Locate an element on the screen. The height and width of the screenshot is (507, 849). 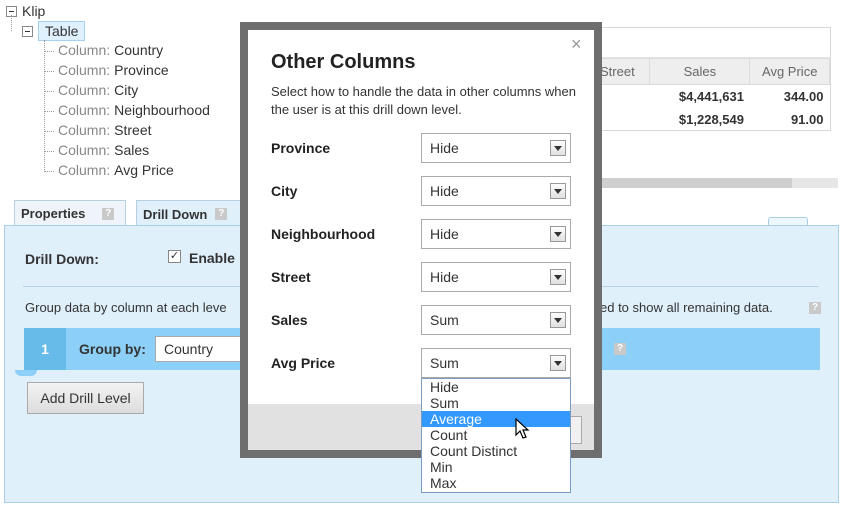
tab-drill-down: Drill Down ? is located at coordinates (192, 213).